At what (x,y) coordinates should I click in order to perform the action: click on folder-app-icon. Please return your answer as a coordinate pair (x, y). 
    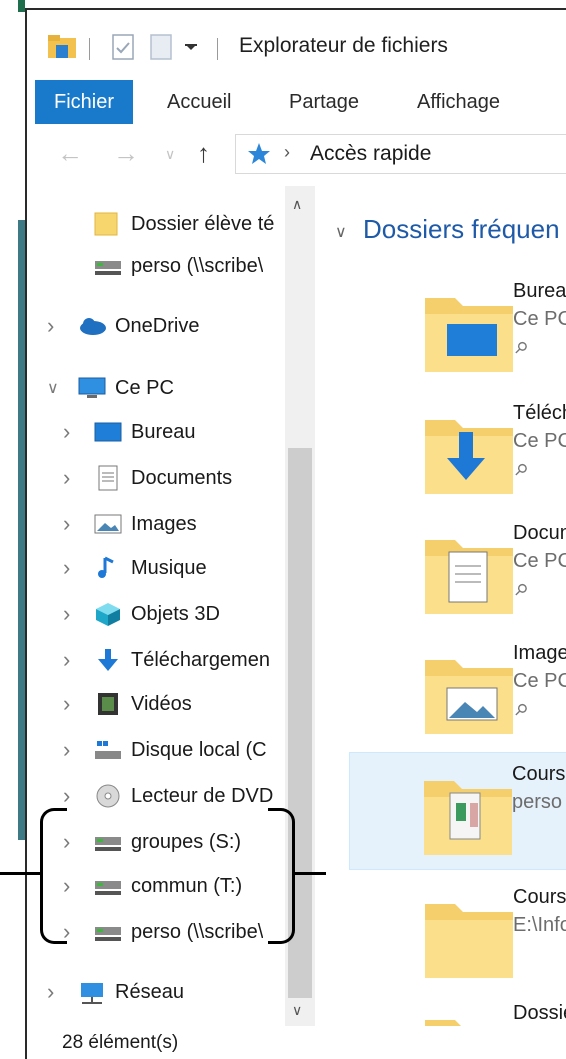
    Looking at the image, I should click on (62, 47).